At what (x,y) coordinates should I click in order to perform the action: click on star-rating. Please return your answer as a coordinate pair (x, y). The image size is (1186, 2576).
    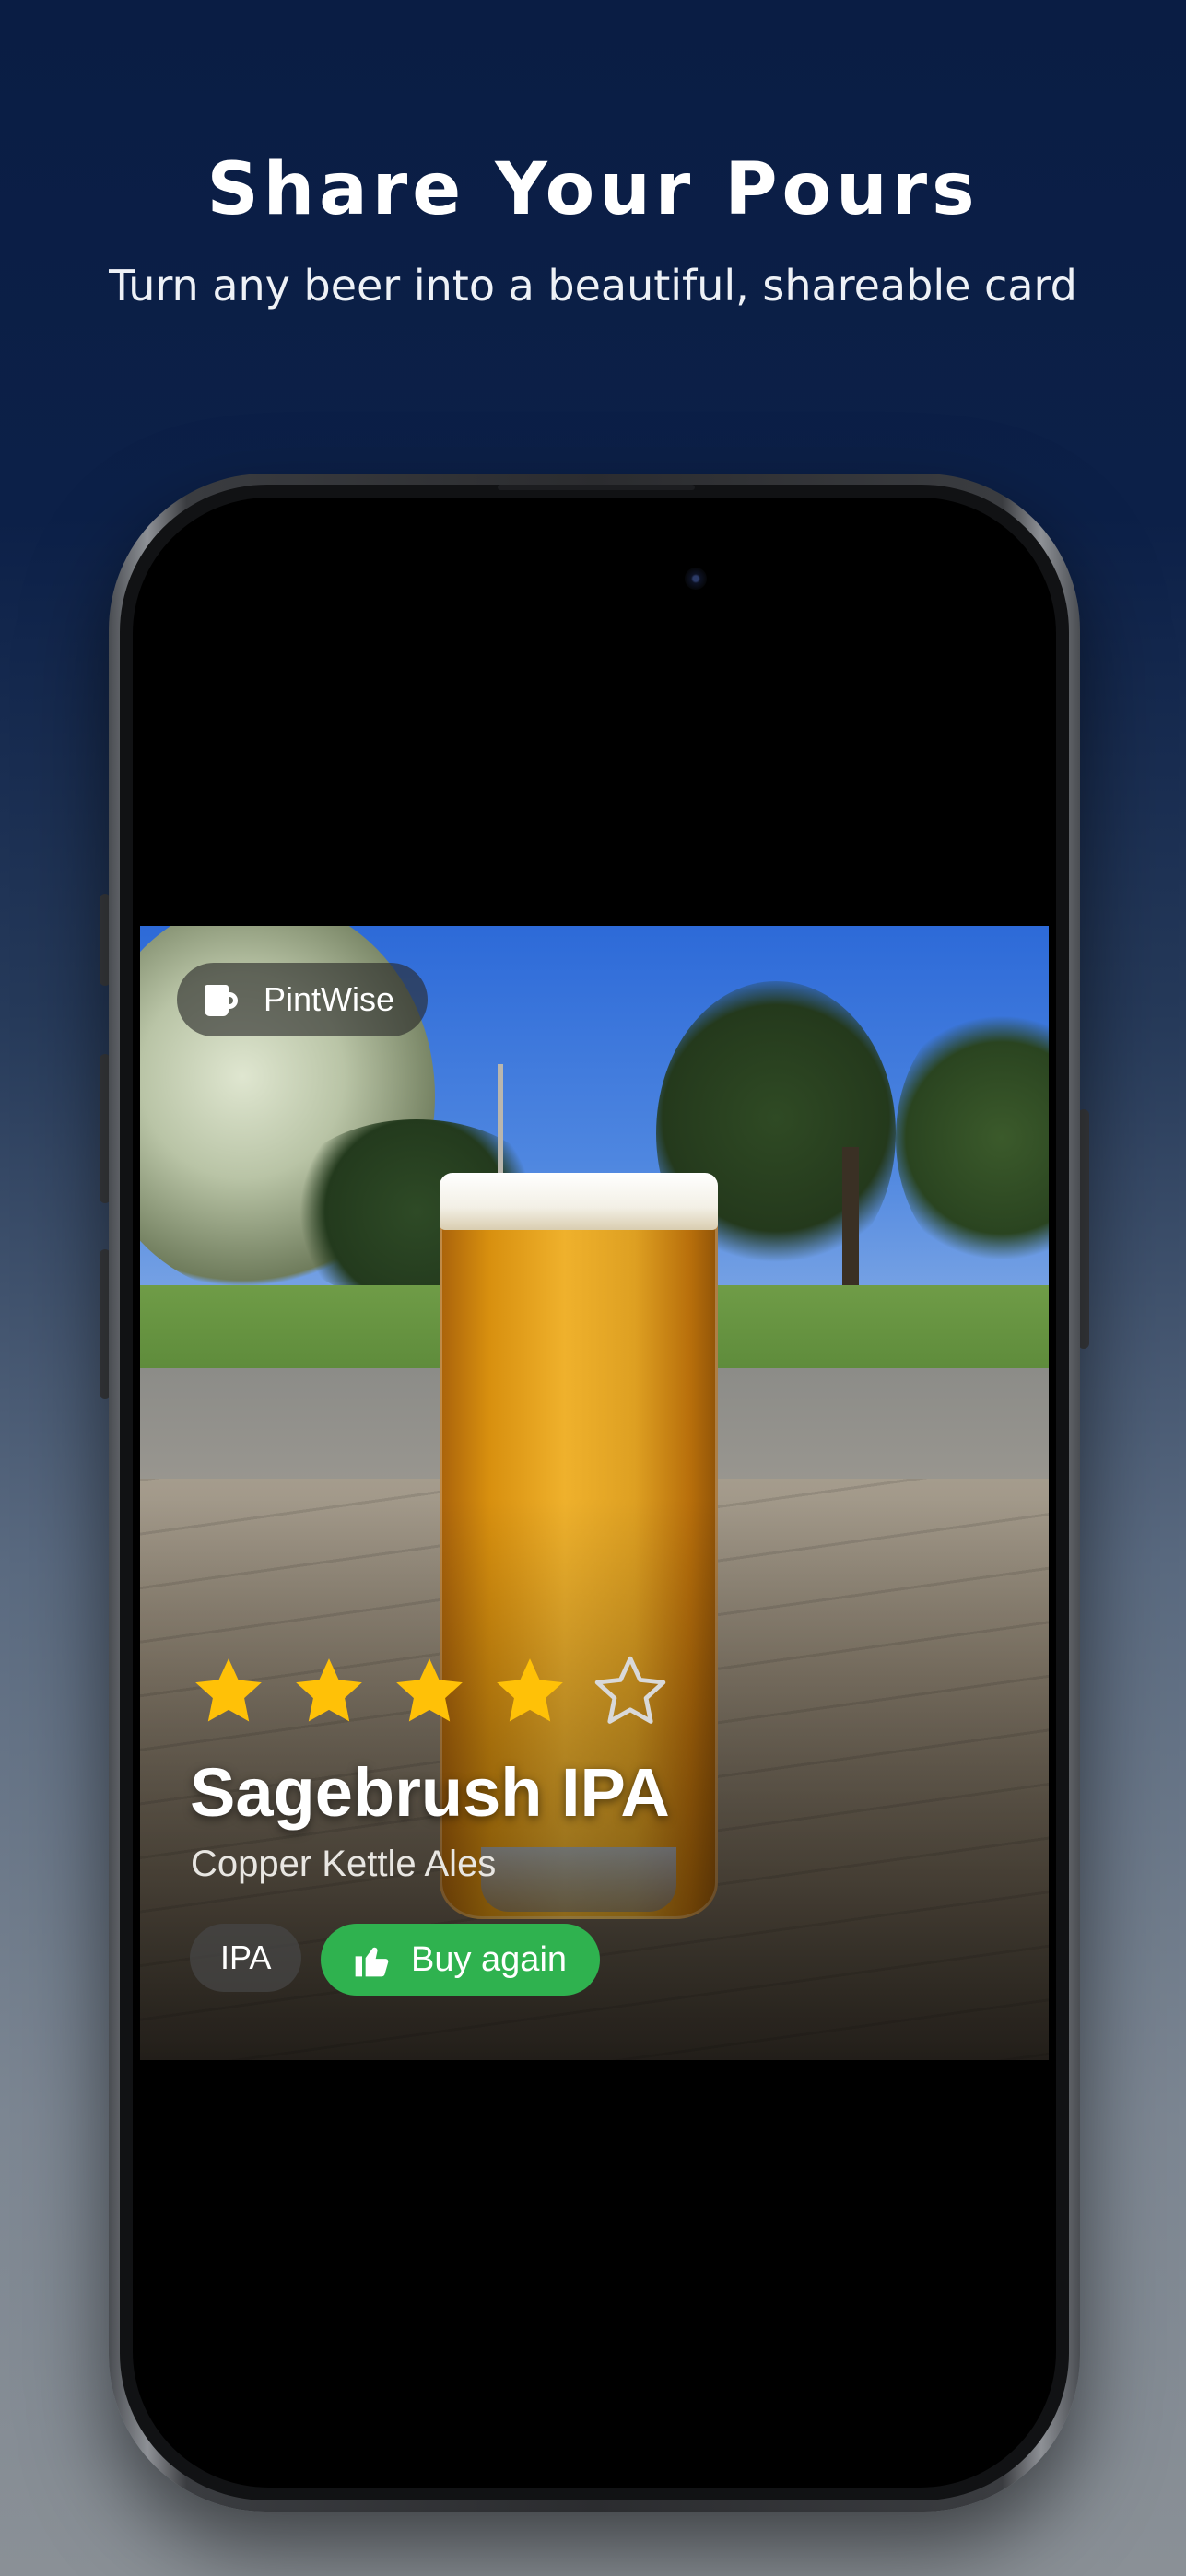
    Looking at the image, I should click on (442, 1691).